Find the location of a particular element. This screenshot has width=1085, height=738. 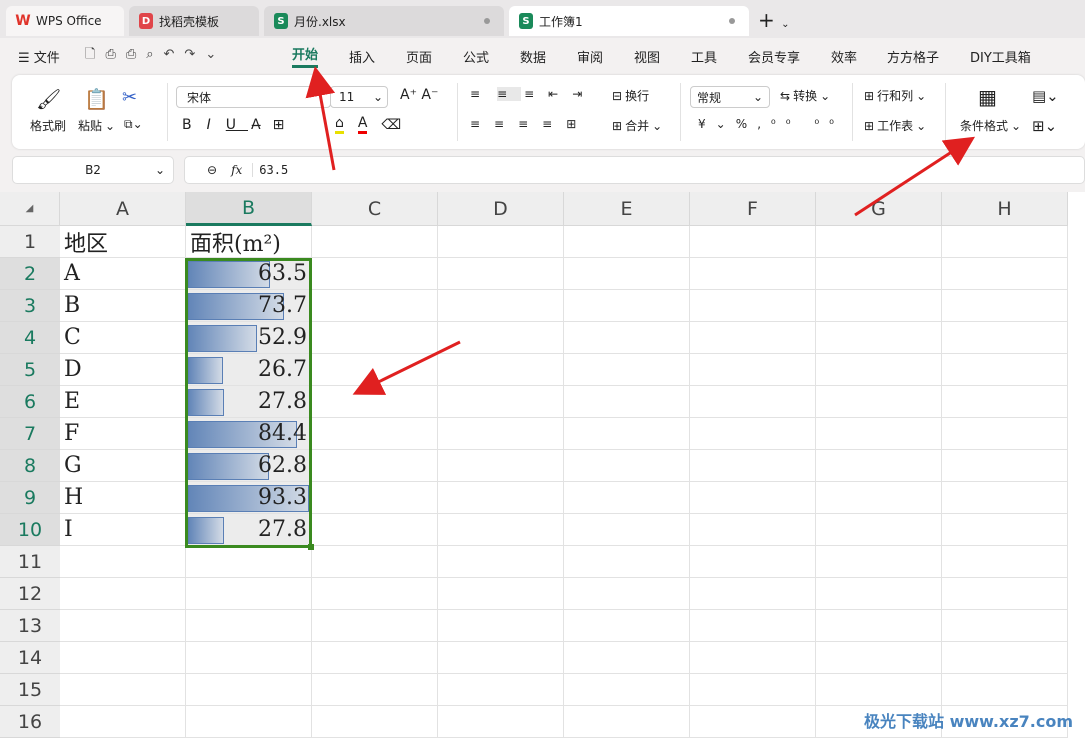

fill-handle is located at coordinates (311, 547).